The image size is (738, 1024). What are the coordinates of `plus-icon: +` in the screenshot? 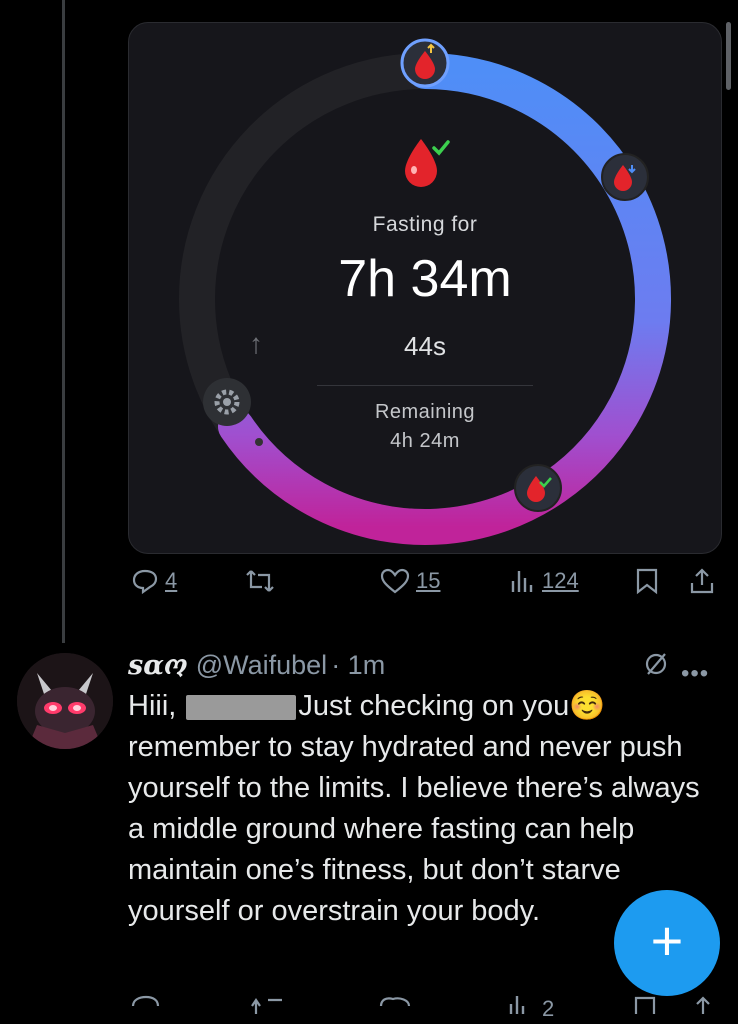 It's located at (667, 940).